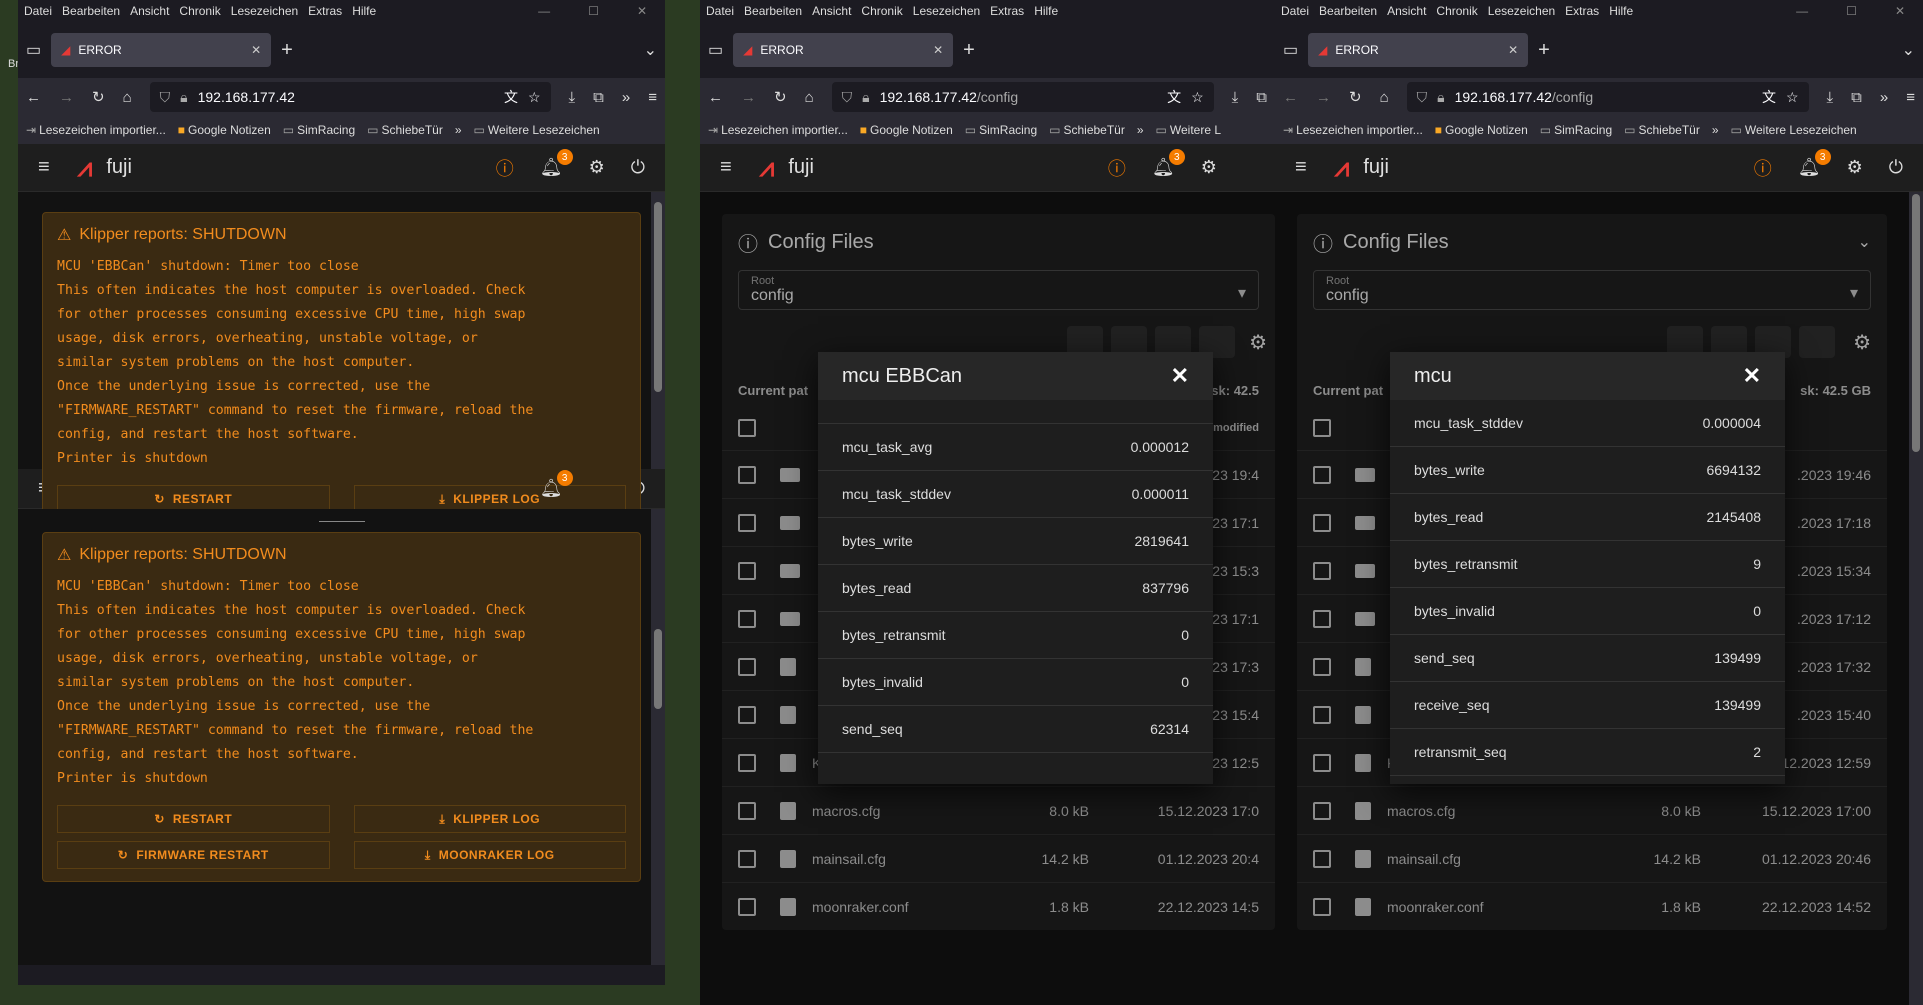 This screenshot has width=1923, height=1005. Describe the element at coordinates (1896, 167) in the screenshot. I see `power-icon: ⏻` at that location.